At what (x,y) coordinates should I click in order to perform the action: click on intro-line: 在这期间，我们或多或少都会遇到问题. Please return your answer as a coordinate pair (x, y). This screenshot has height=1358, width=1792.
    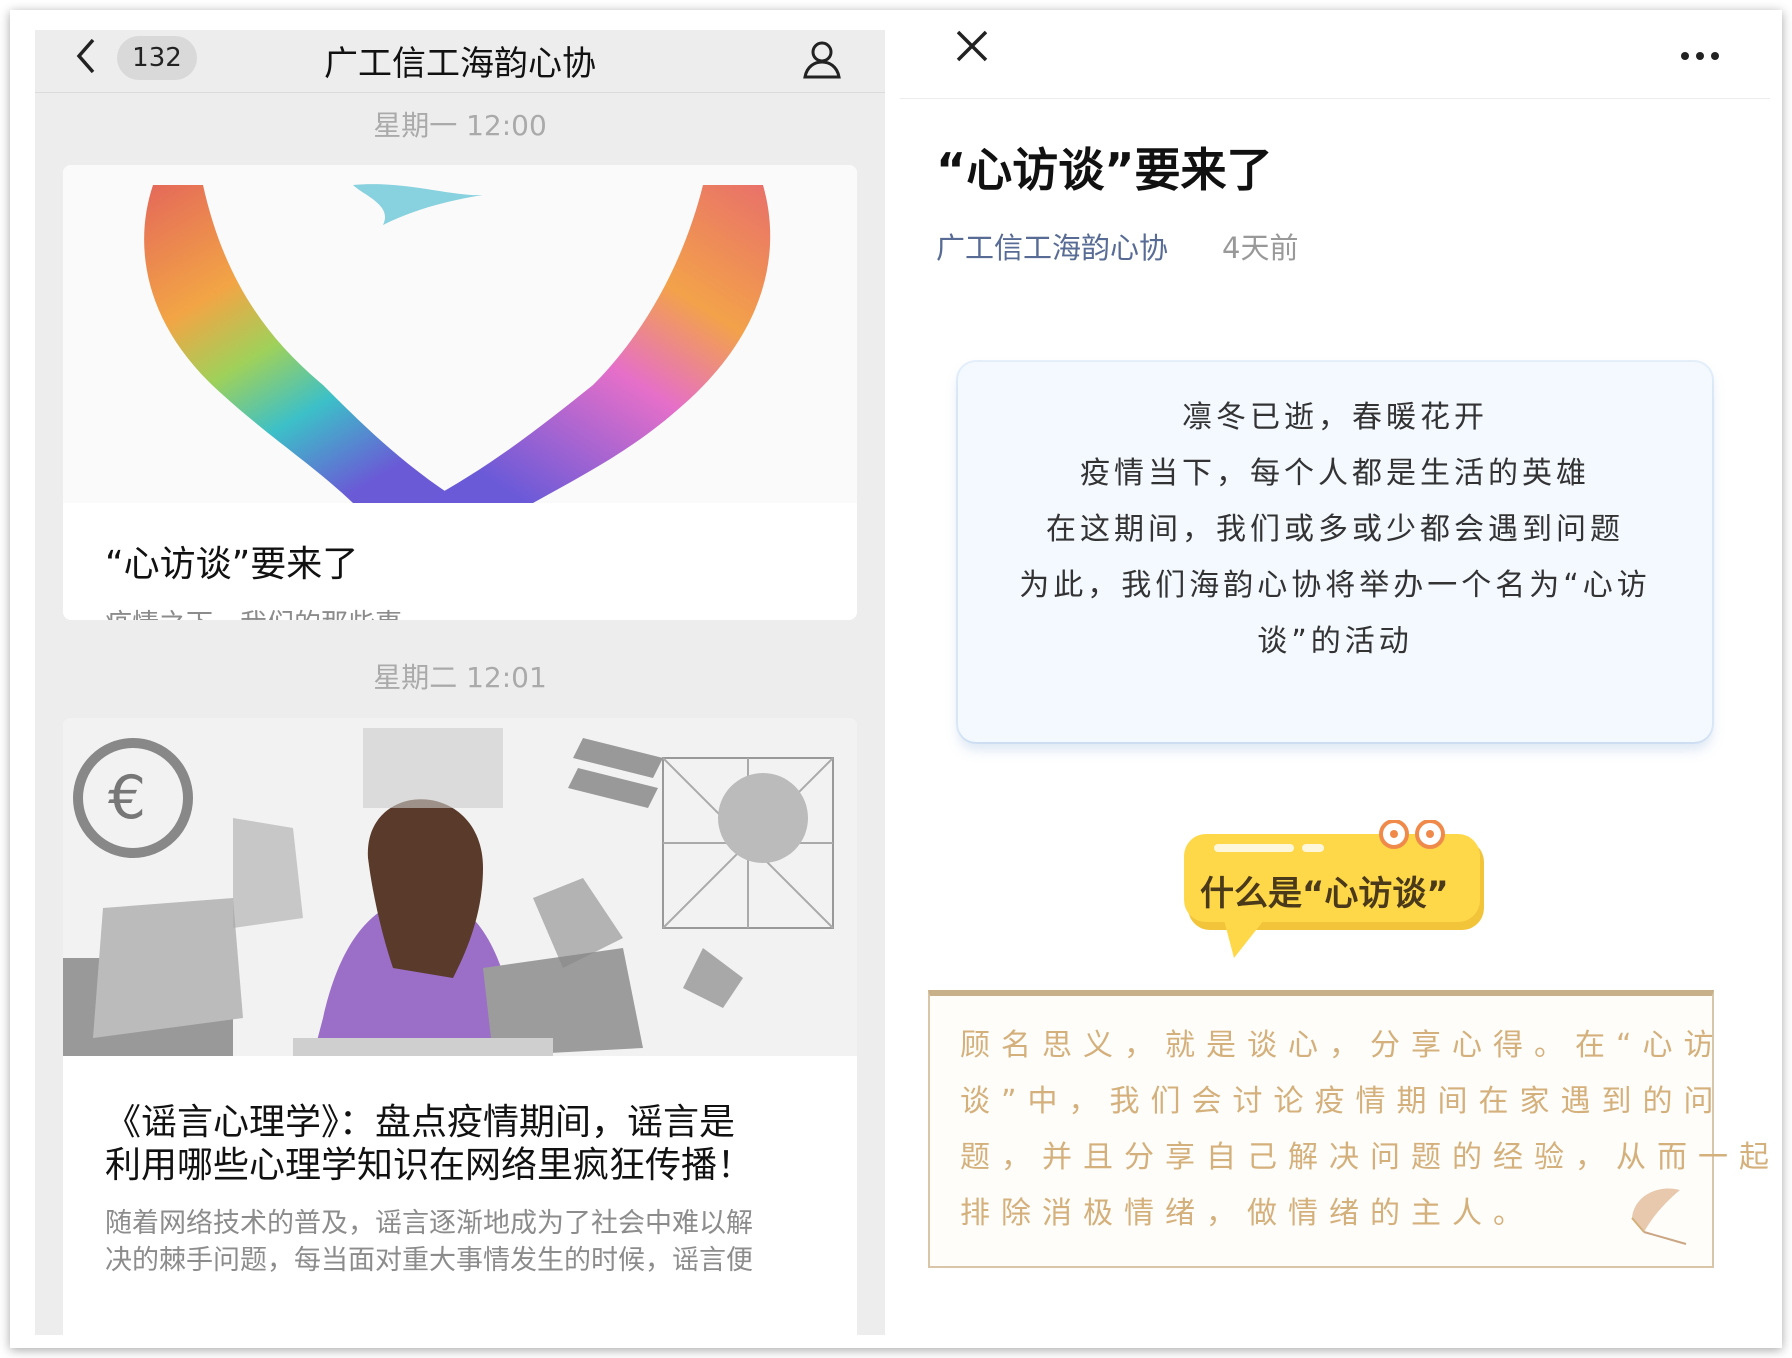
    Looking at the image, I should click on (1335, 529).